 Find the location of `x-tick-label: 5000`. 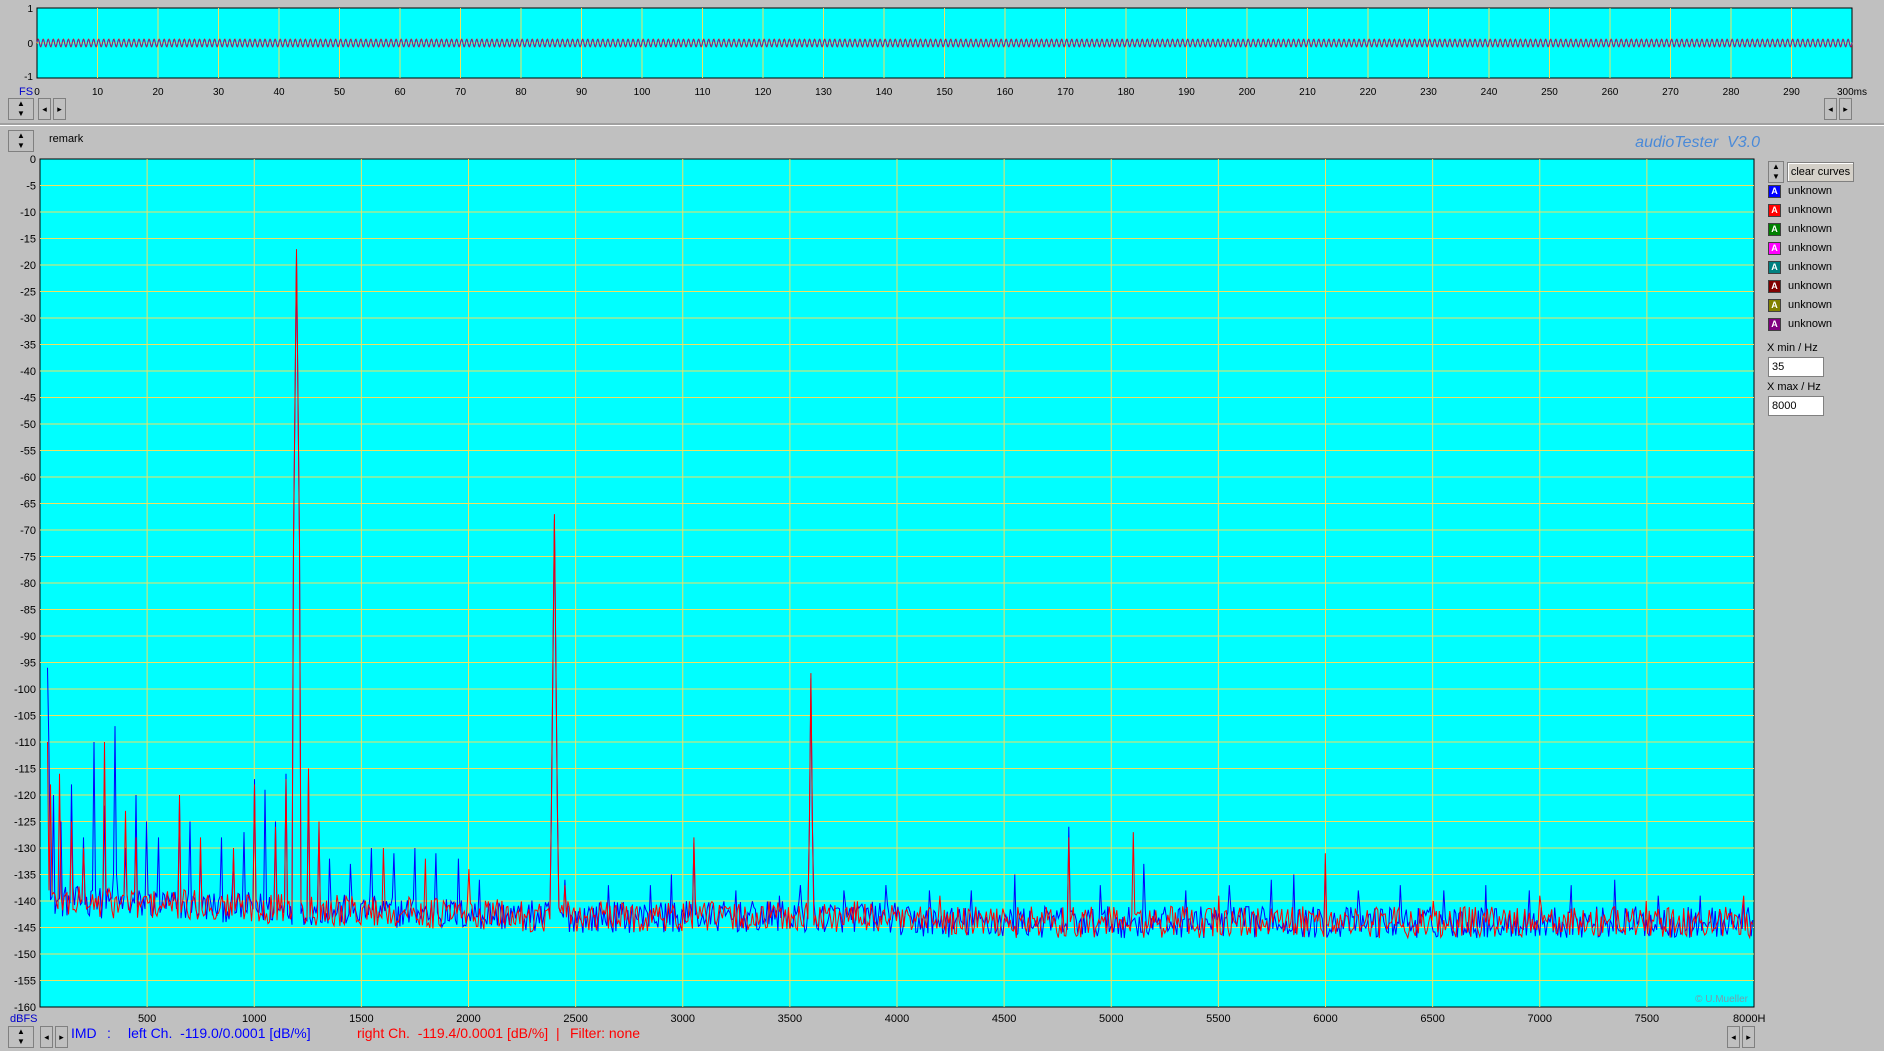

x-tick-label: 5000 is located at coordinates (1111, 1019).